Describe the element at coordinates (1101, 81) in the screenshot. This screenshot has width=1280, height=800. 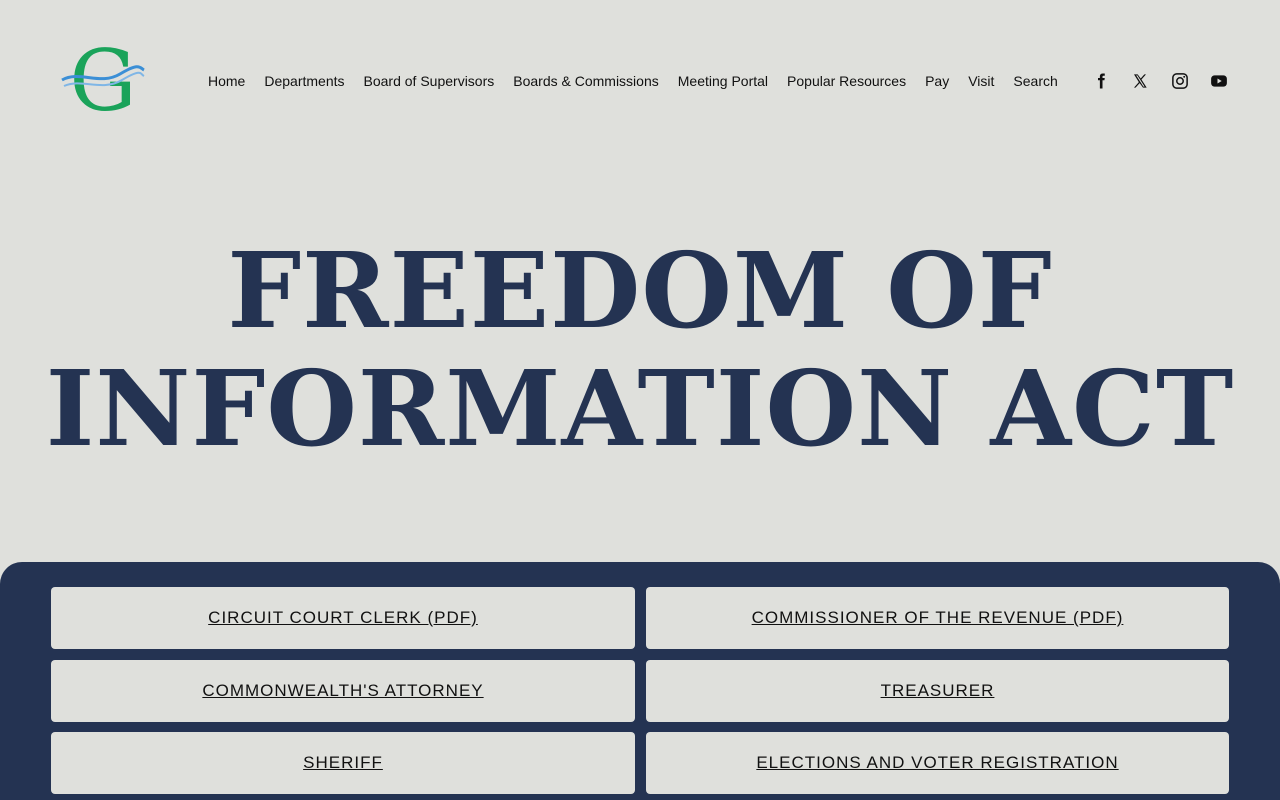
I see `facebook-icon` at that location.